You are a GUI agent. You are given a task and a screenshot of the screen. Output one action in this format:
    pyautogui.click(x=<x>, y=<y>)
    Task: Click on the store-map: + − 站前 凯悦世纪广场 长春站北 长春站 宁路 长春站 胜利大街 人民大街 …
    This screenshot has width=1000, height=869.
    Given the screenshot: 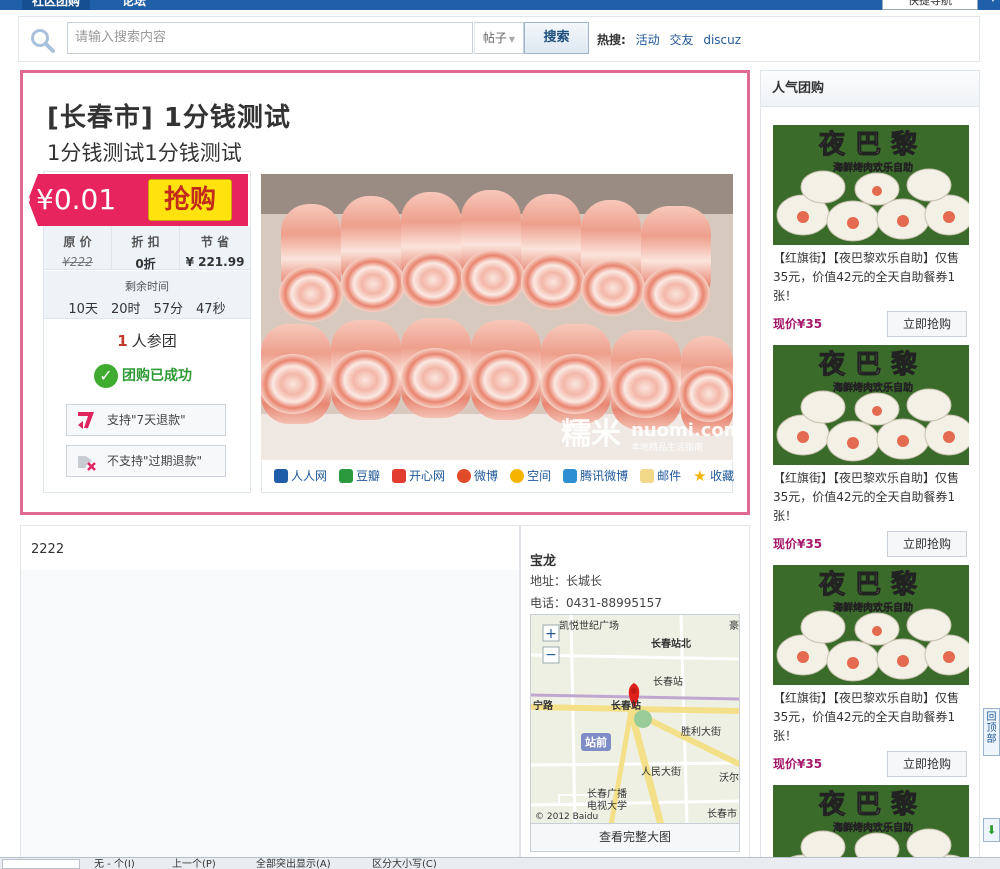 What is the action you would take?
    pyautogui.click(x=635, y=719)
    